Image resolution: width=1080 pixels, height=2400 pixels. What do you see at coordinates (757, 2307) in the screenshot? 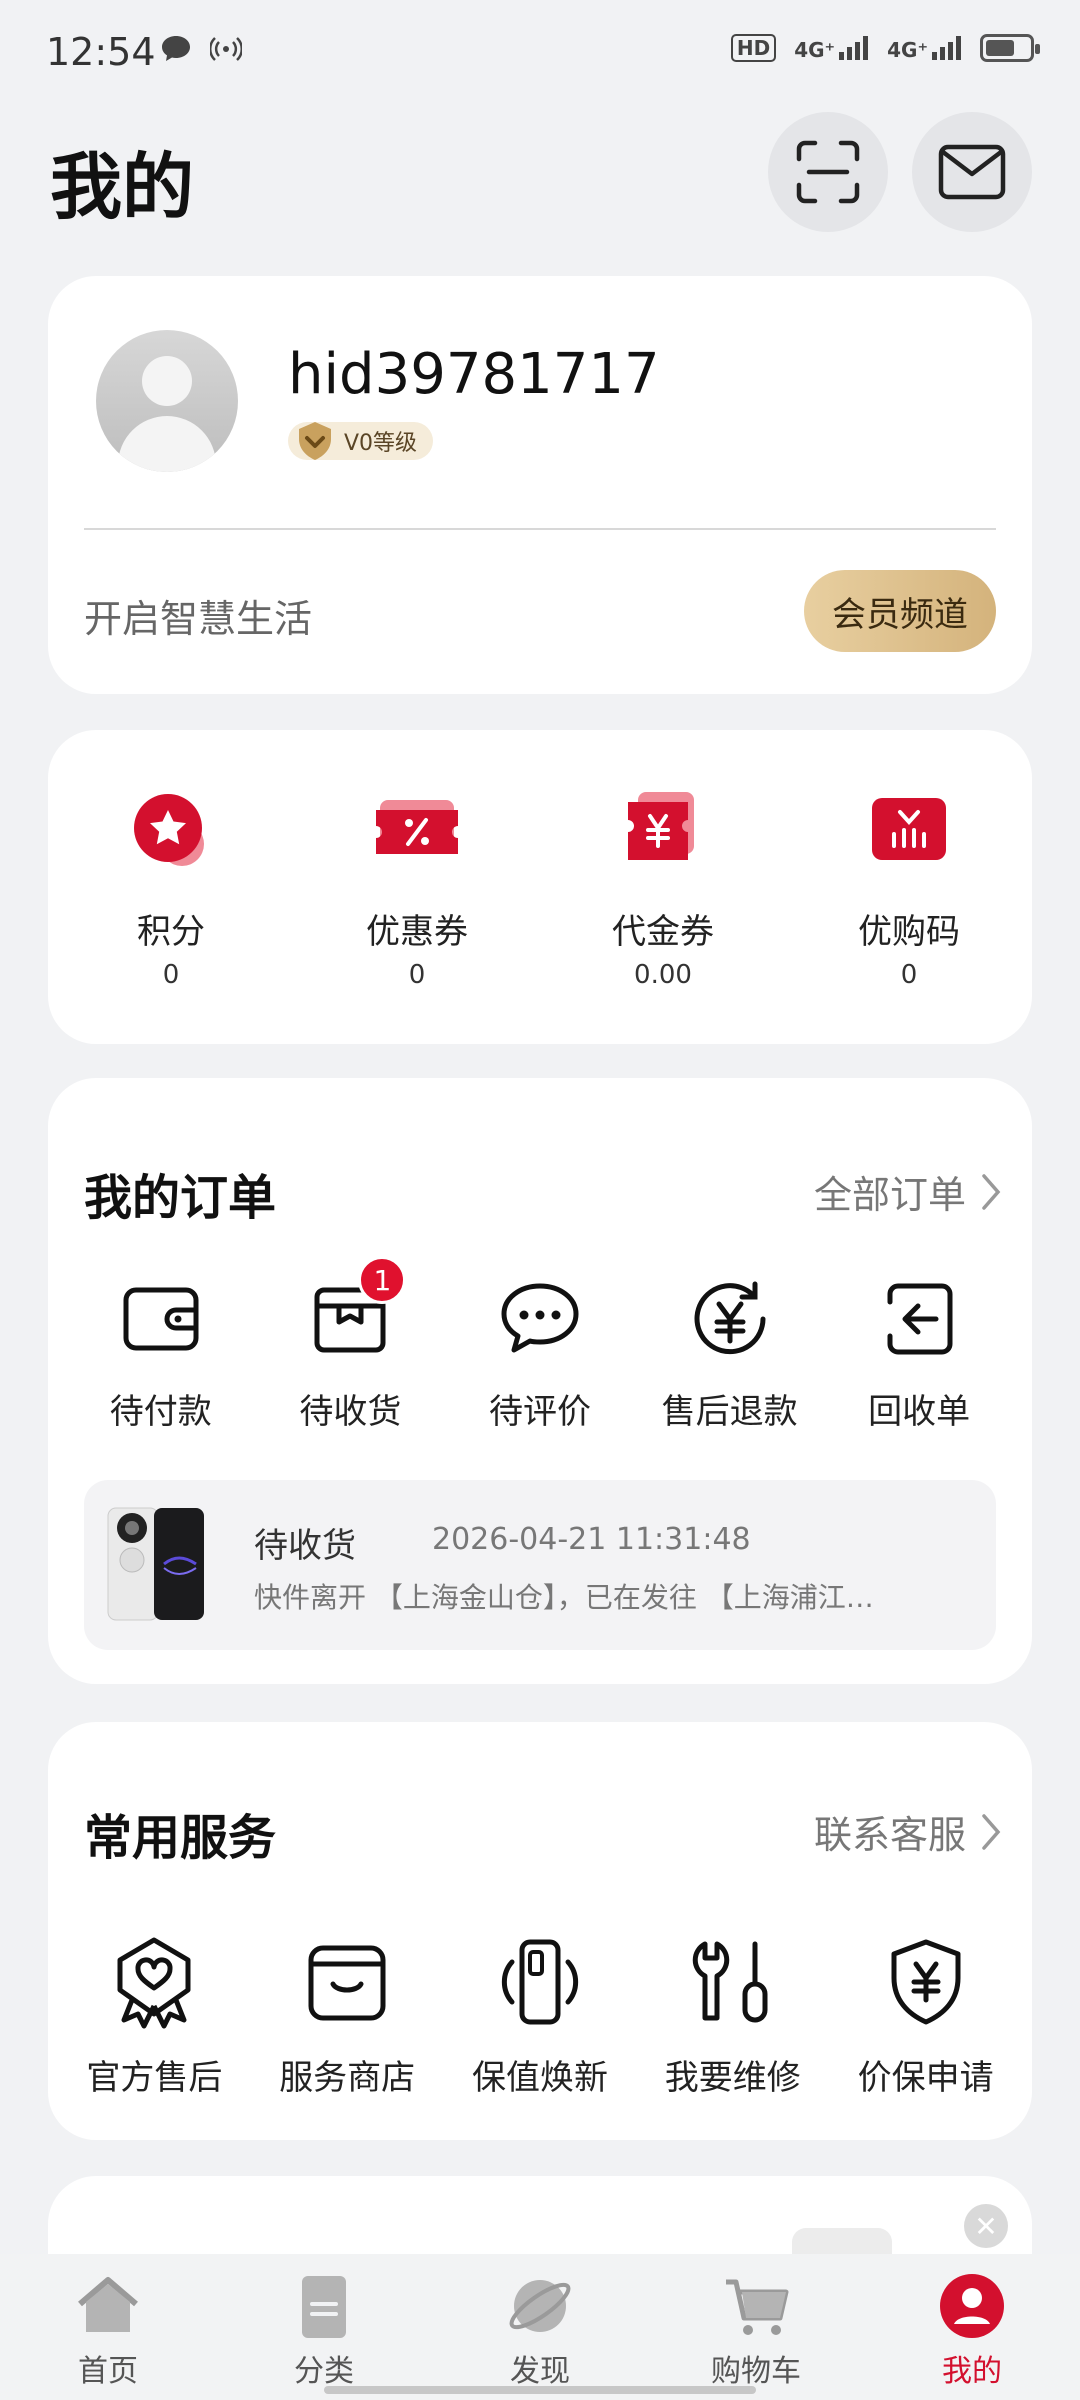
I see `cart-icon` at bounding box center [757, 2307].